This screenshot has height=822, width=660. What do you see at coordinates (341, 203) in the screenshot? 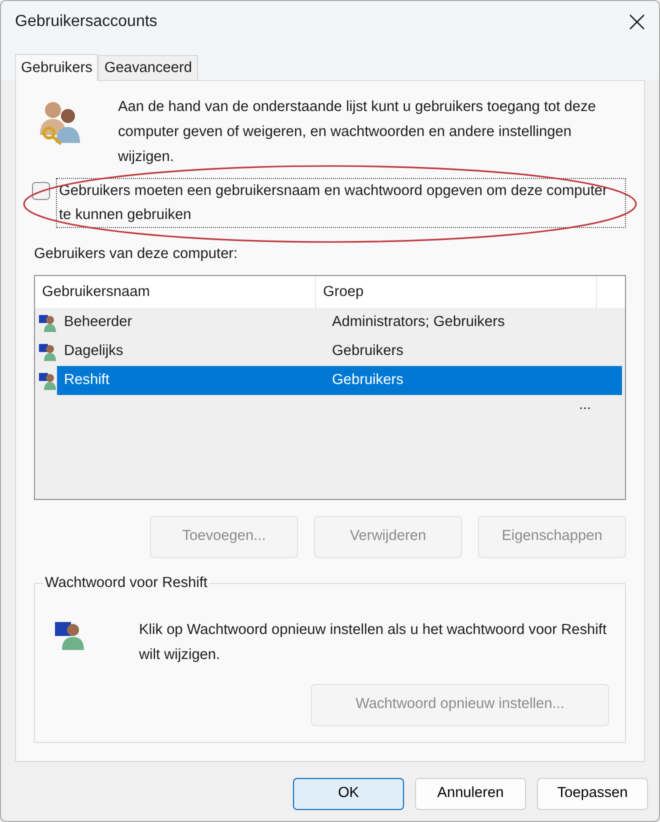
I see `checkbox-label: Gebruikers moeten een gebruikersnaam en wachtwoord opgeven om deze computer te kunnen gebruiken` at bounding box center [341, 203].